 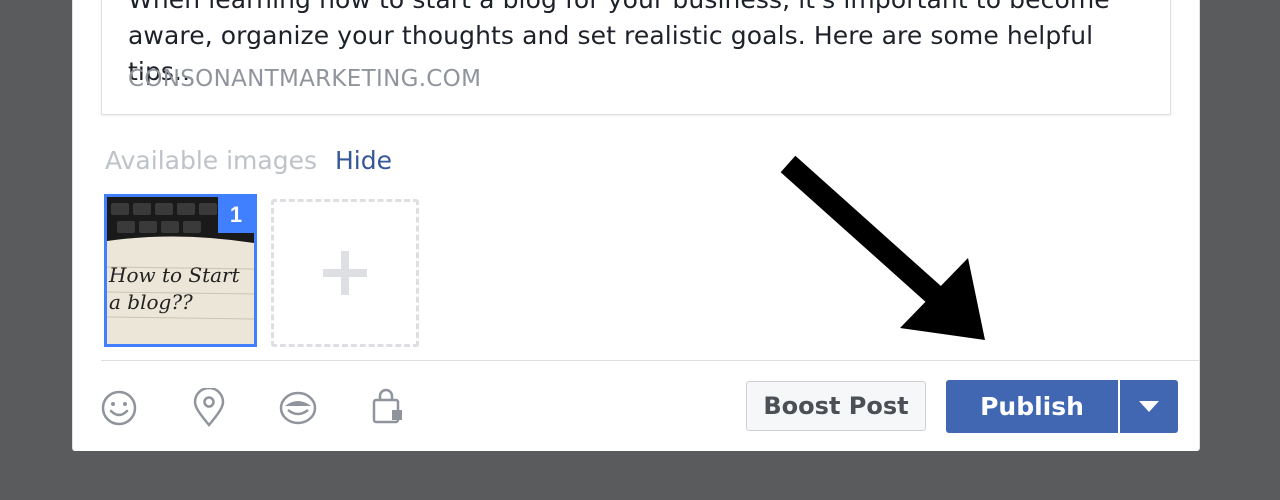 What do you see at coordinates (174, 275) in the screenshot?
I see `thumb-handwriting-1: How to Start` at bounding box center [174, 275].